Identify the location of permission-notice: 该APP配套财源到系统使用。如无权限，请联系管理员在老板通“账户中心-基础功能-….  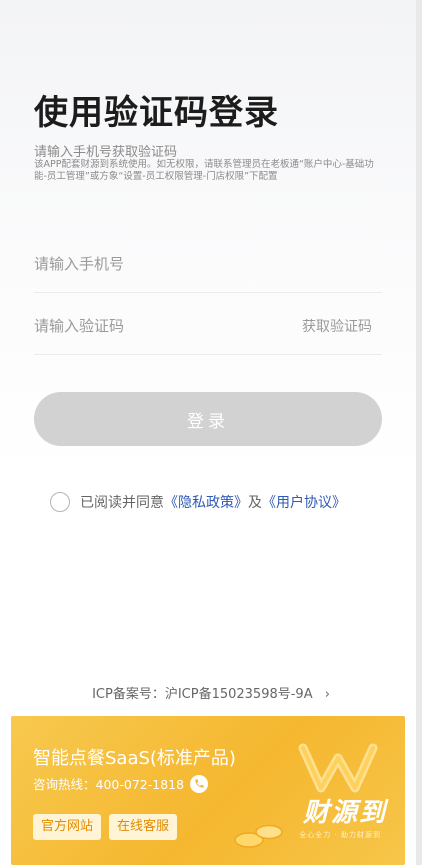
(204, 170).